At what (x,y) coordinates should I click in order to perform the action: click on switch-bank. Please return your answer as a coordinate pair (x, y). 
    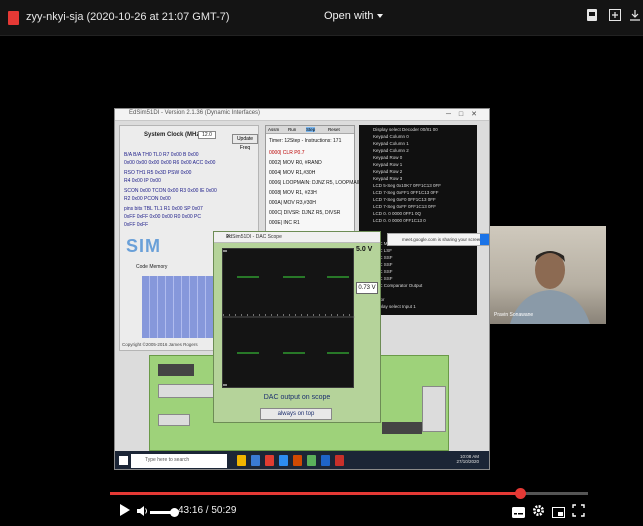
    Looking at the image, I should click on (188, 391).